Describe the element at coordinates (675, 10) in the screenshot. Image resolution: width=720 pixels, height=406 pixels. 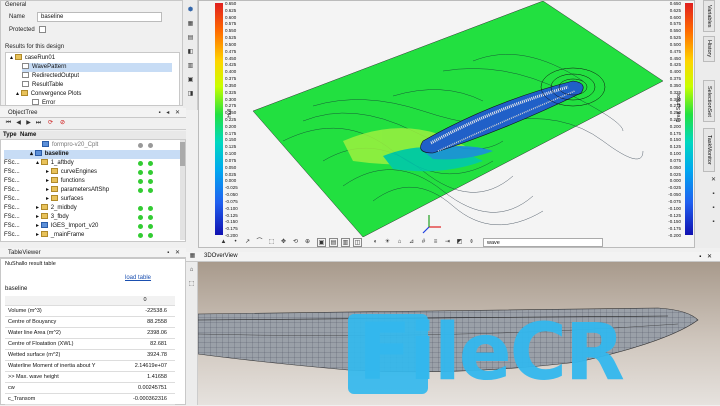
I see `scale-label: 0.625` at that location.